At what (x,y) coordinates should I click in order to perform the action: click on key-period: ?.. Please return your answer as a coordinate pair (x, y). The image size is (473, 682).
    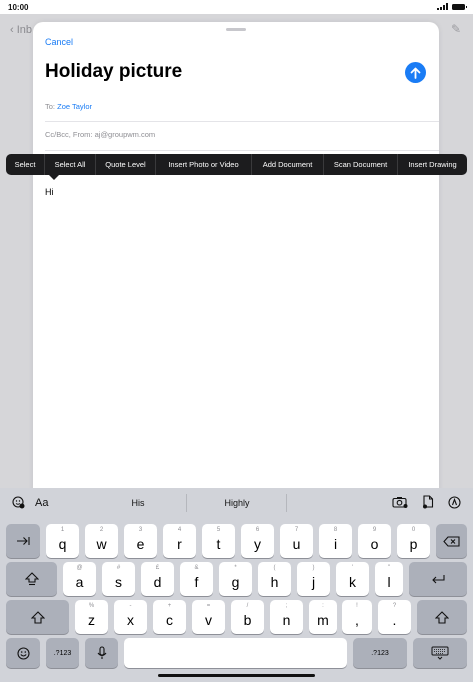
    Looking at the image, I should click on (394, 617).